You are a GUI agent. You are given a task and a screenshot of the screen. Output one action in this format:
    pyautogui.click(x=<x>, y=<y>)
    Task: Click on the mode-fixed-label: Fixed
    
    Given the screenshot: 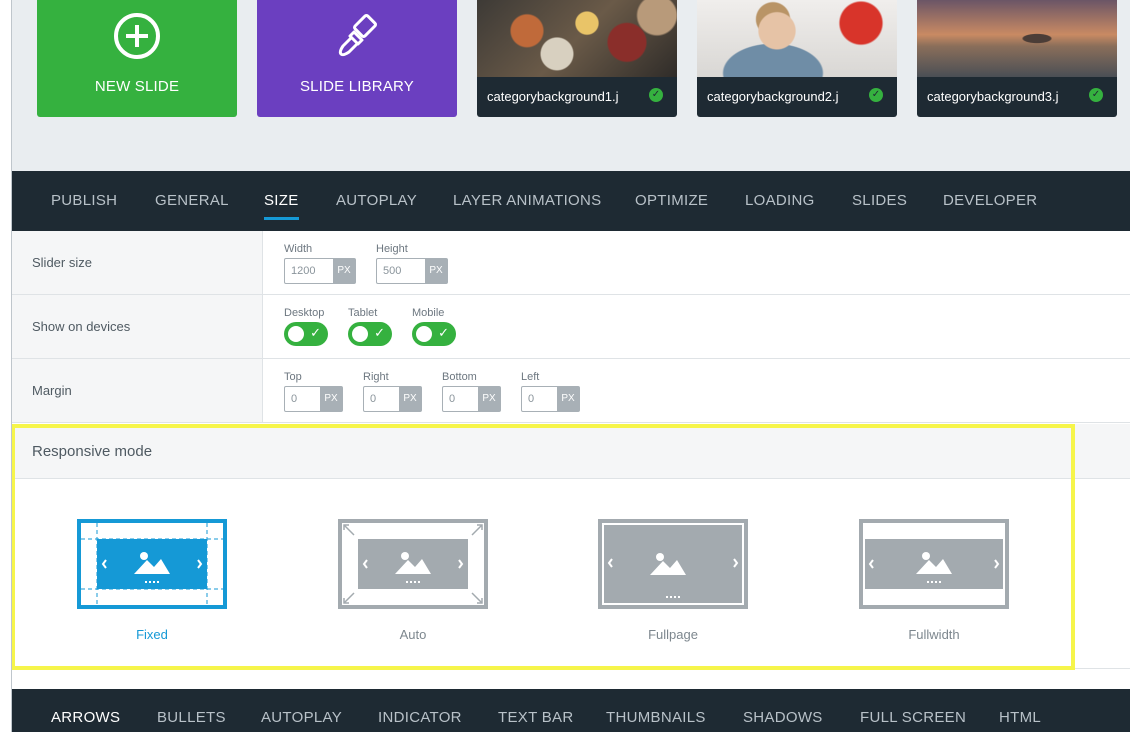 What is the action you would take?
    pyautogui.click(x=152, y=634)
    